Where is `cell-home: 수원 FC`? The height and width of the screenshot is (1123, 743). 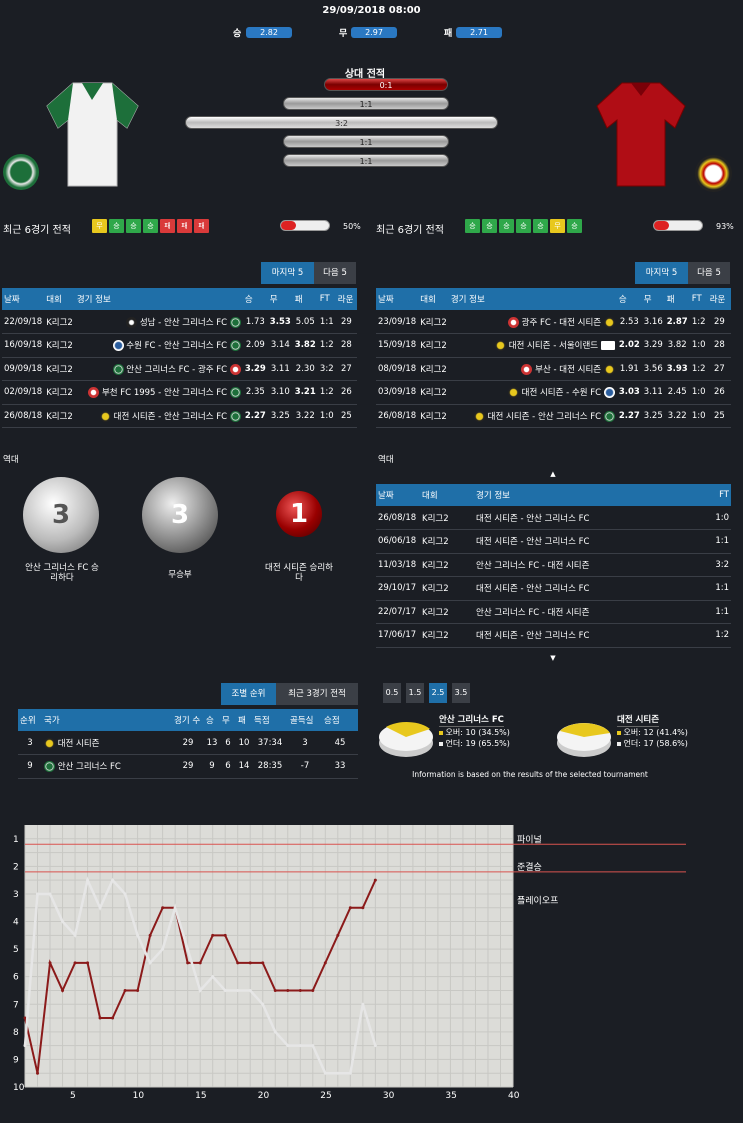
cell-home: 수원 FC is located at coordinates (141, 346).